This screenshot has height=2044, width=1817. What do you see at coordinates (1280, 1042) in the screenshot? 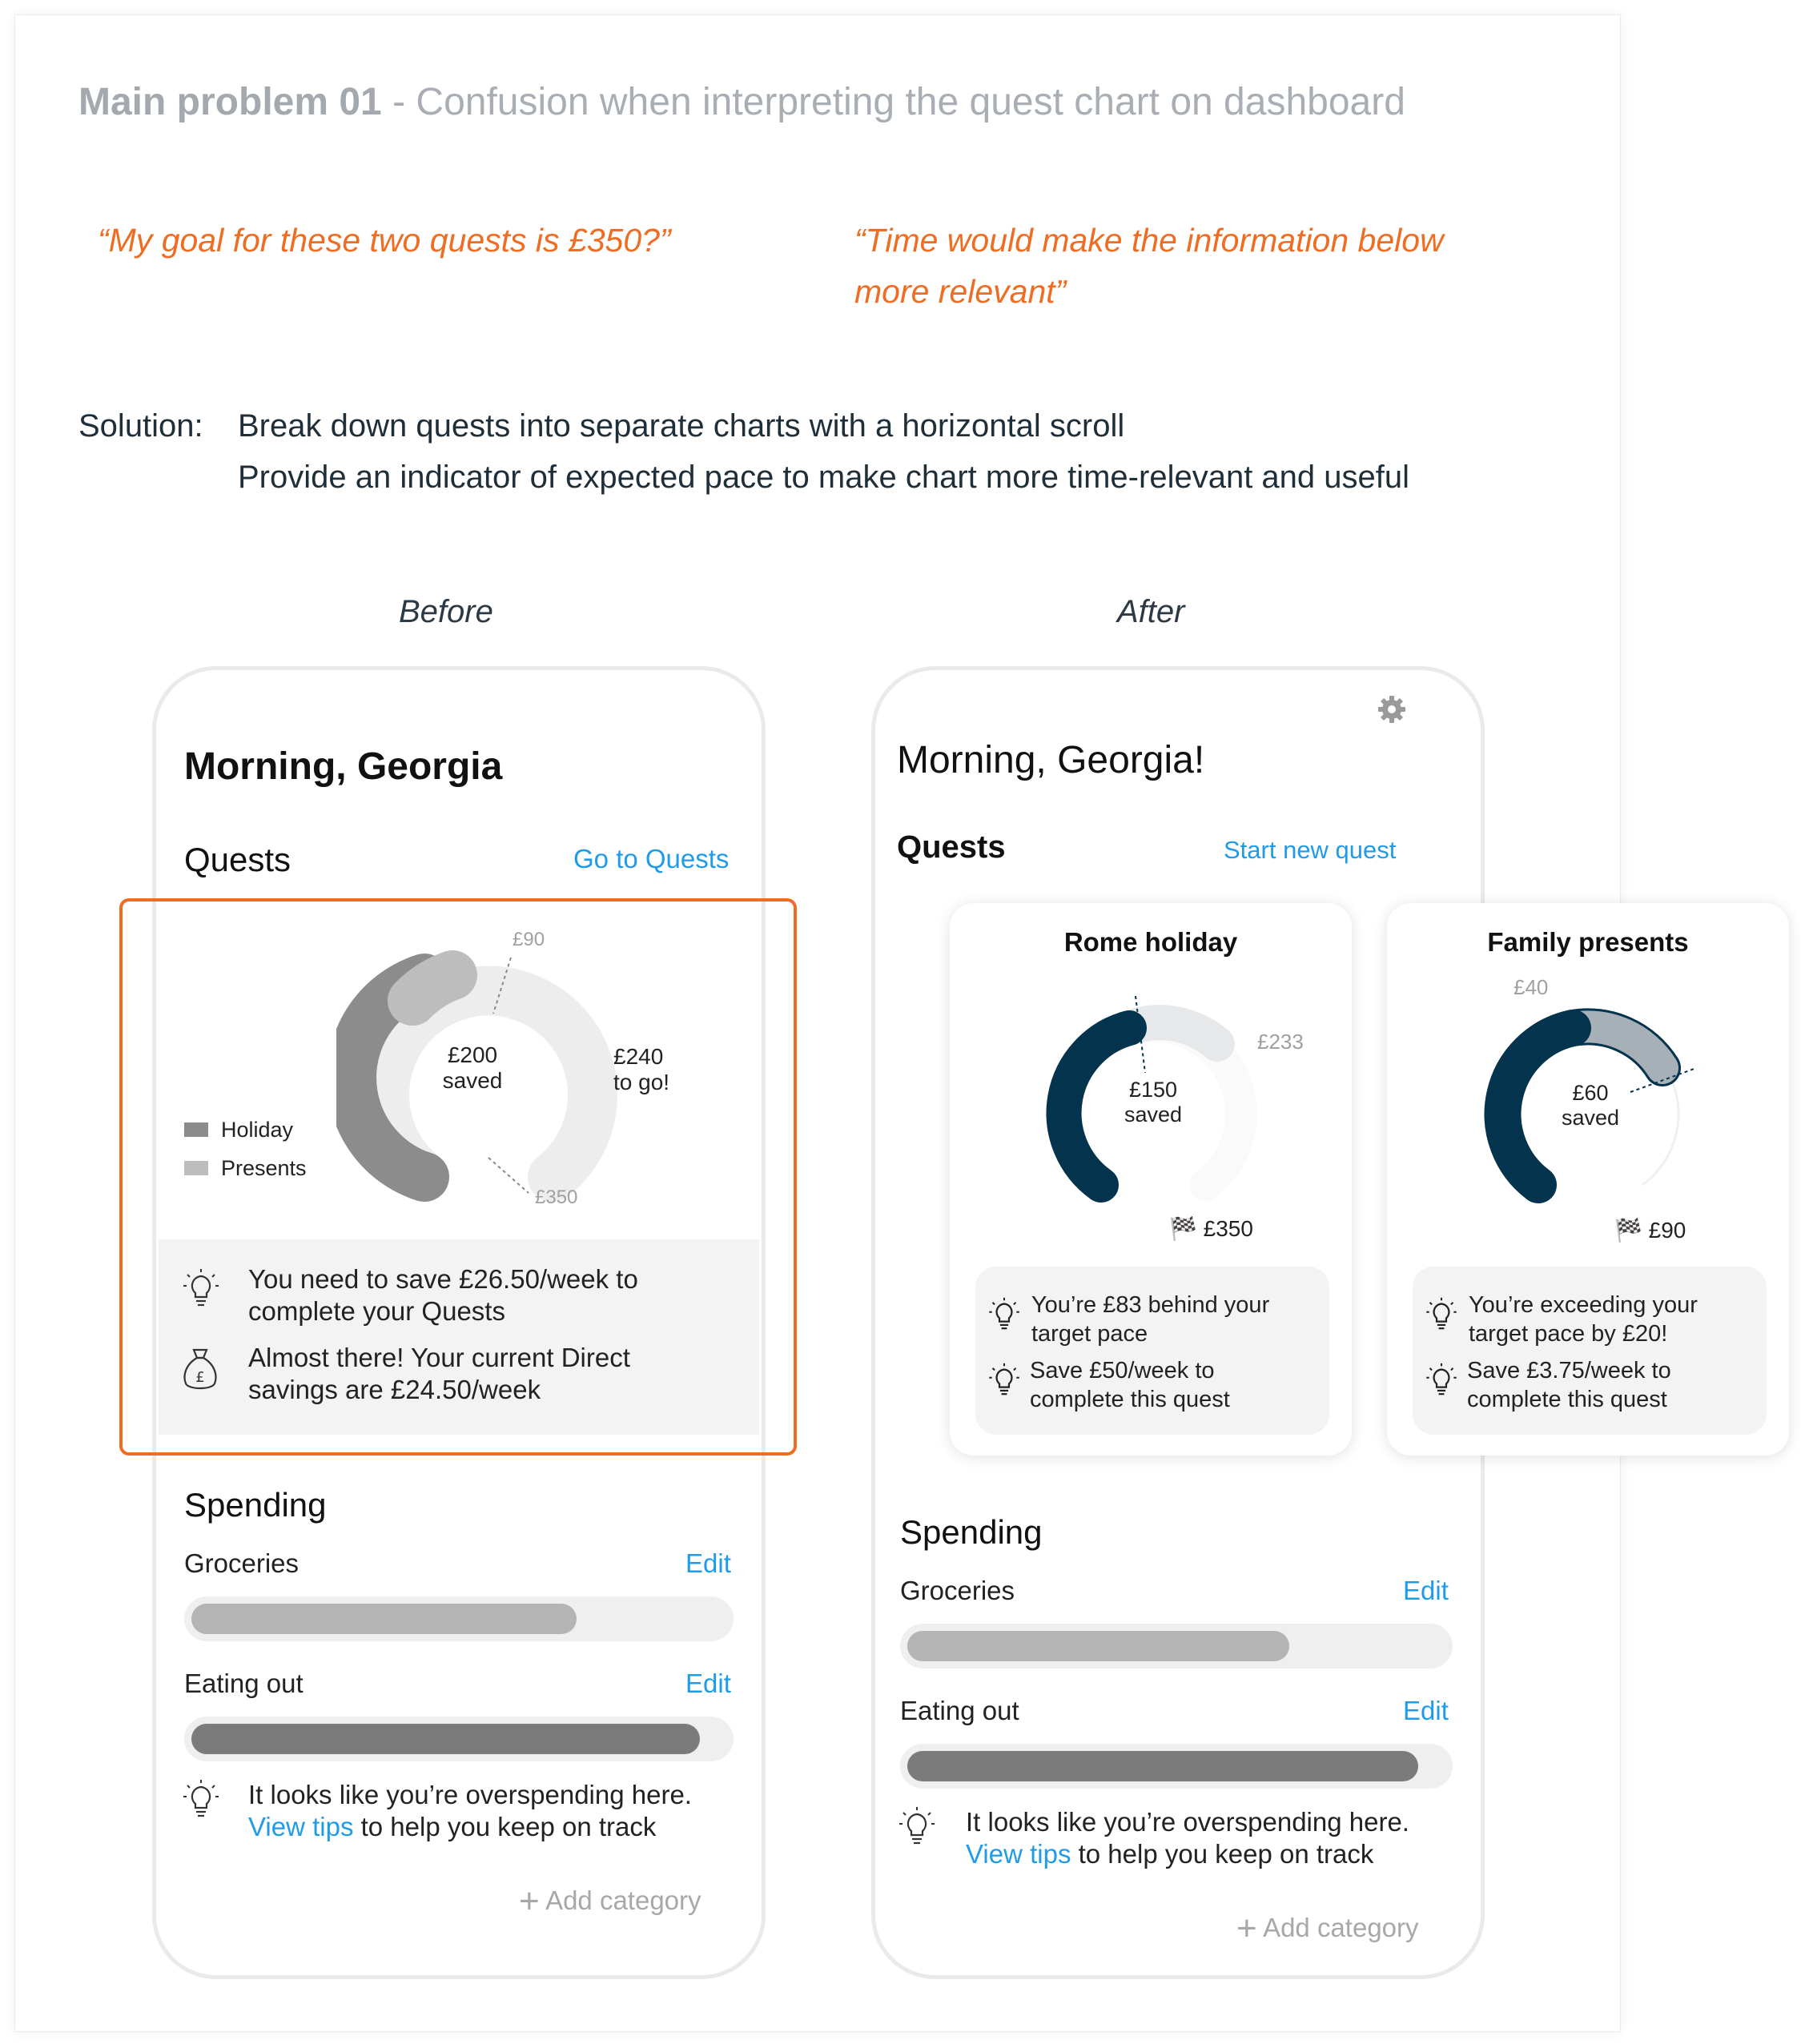
I see `rome-pace-label: £233` at bounding box center [1280, 1042].